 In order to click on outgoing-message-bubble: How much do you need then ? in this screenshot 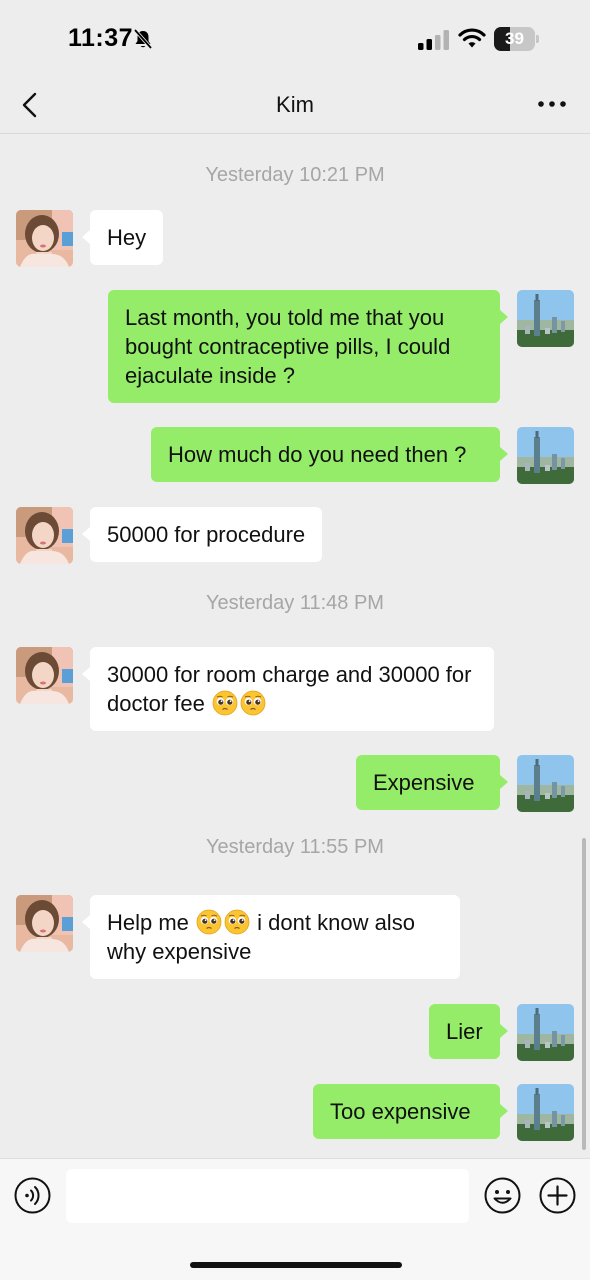, I will do `click(329, 454)`.